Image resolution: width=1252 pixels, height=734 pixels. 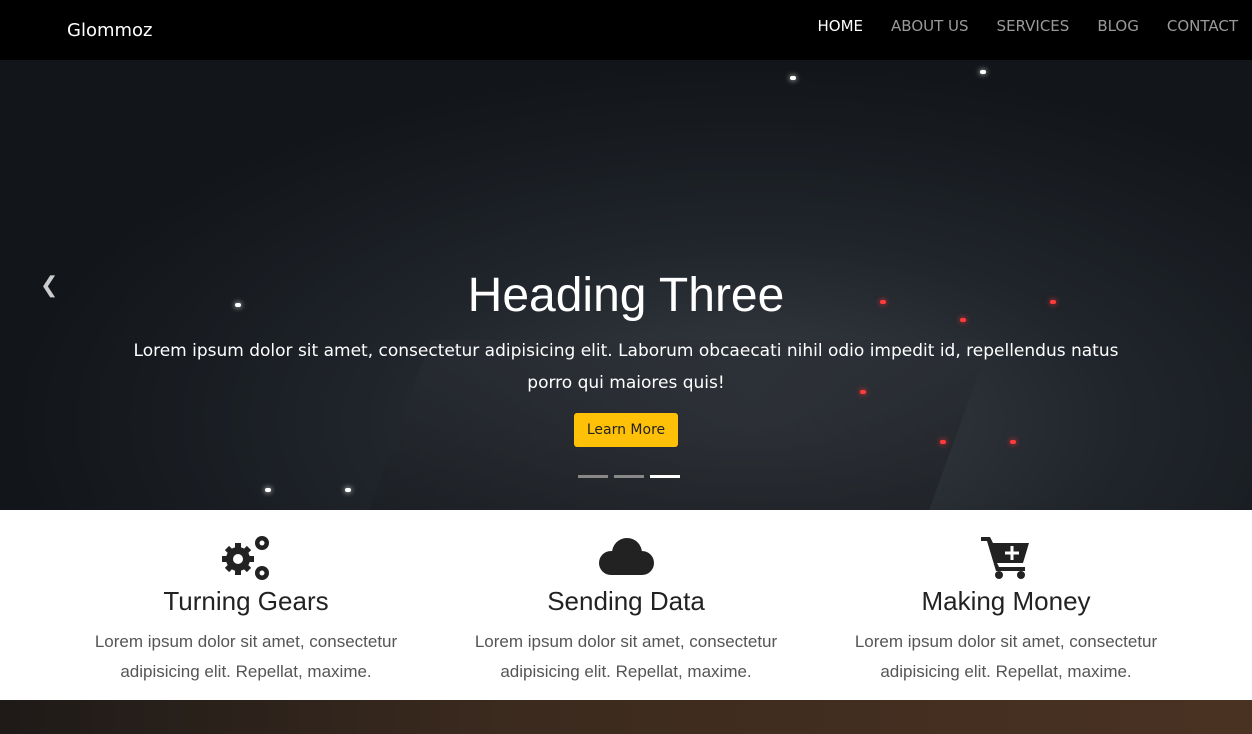 I want to click on feature-title: Turning Gears, so click(x=246, y=601).